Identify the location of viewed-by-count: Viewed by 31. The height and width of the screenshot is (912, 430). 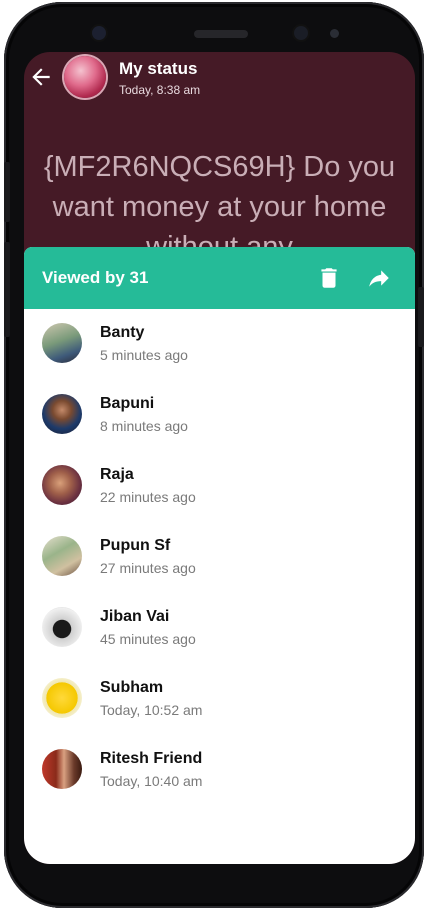
(95, 277).